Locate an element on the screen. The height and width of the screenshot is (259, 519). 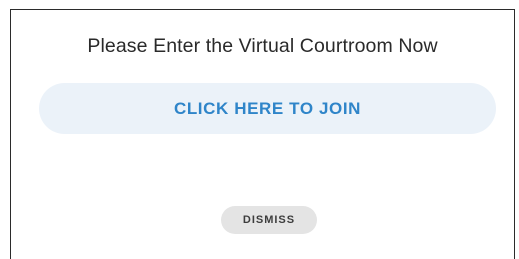
dismiss-button: DISMISS is located at coordinates (269, 220).